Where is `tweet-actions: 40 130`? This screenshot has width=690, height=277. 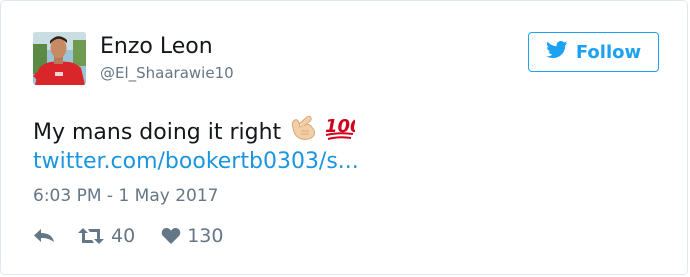
tweet-actions: 40 130 is located at coordinates (128, 236).